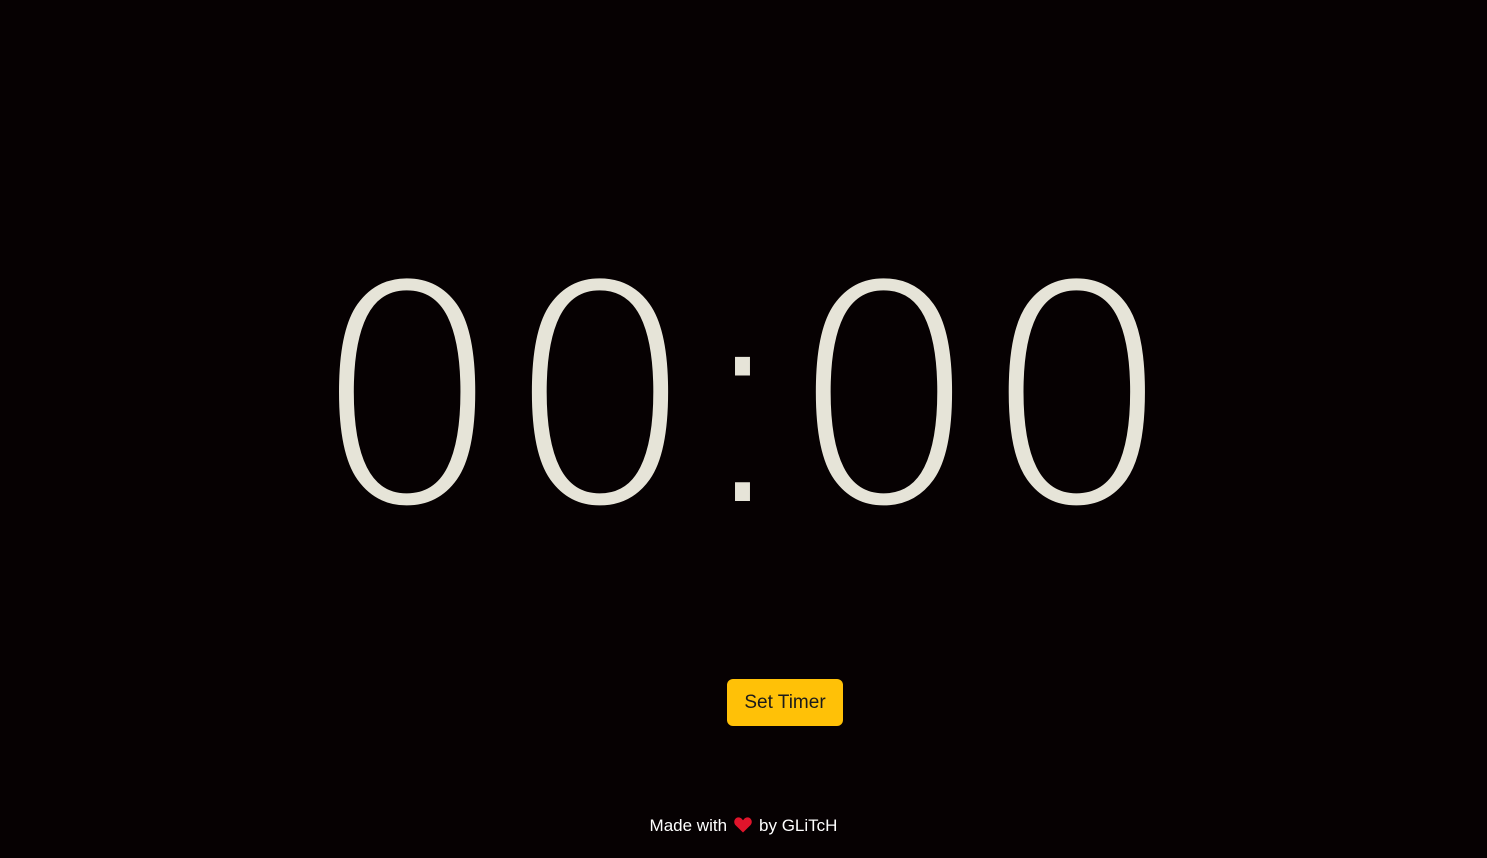 This screenshot has width=1487, height=858. Describe the element at coordinates (688, 825) in the screenshot. I see `footer-prefix: Made with` at that location.